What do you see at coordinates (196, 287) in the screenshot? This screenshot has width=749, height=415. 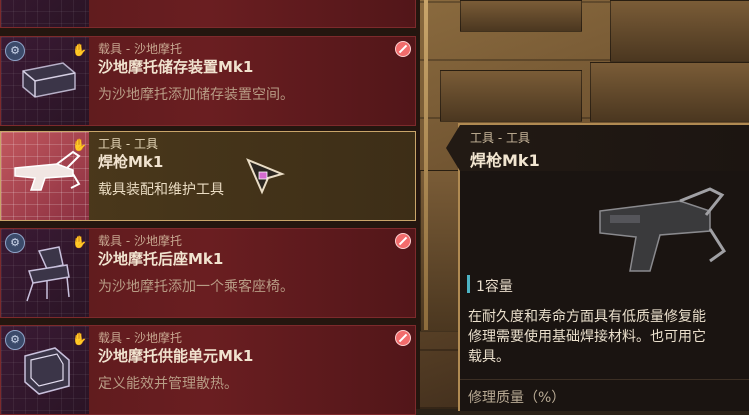 I see `item-description: 为沙地摩托添加一个乘客座椅。` at bounding box center [196, 287].